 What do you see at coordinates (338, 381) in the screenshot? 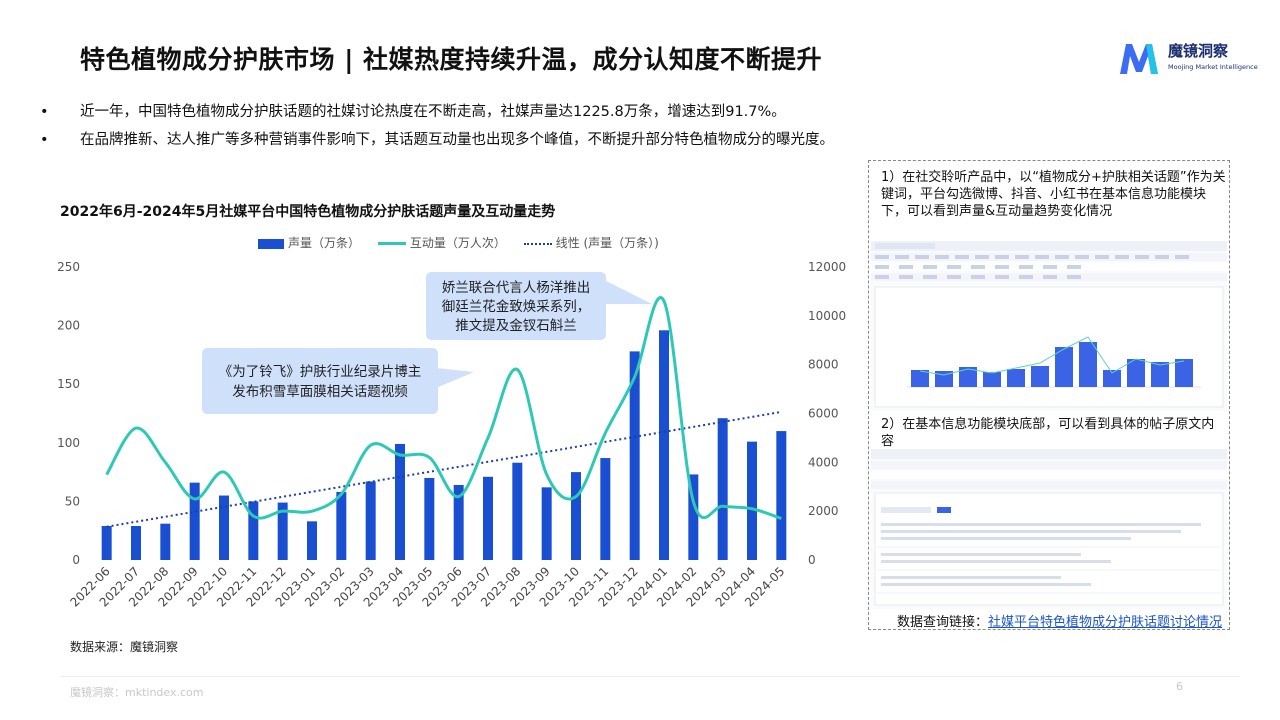
I see `annotation-bubble` at bounding box center [338, 381].